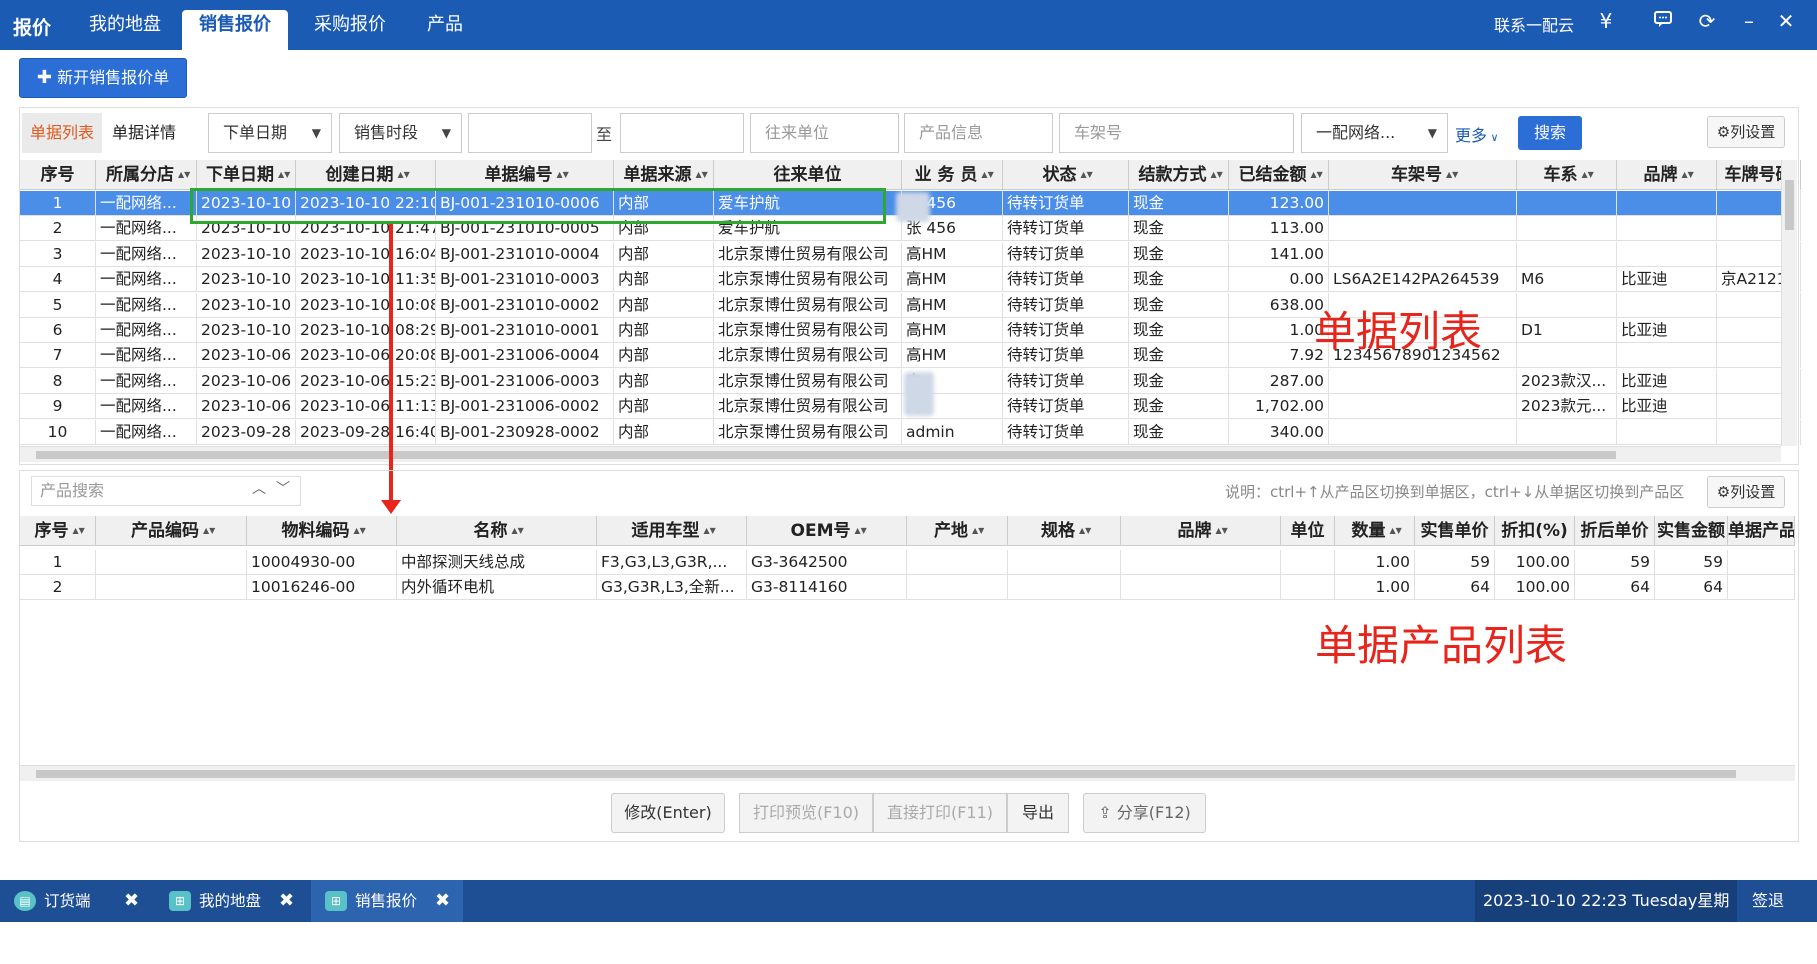  I want to click on column-header: 规格 ▲▼, so click(1064, 531).